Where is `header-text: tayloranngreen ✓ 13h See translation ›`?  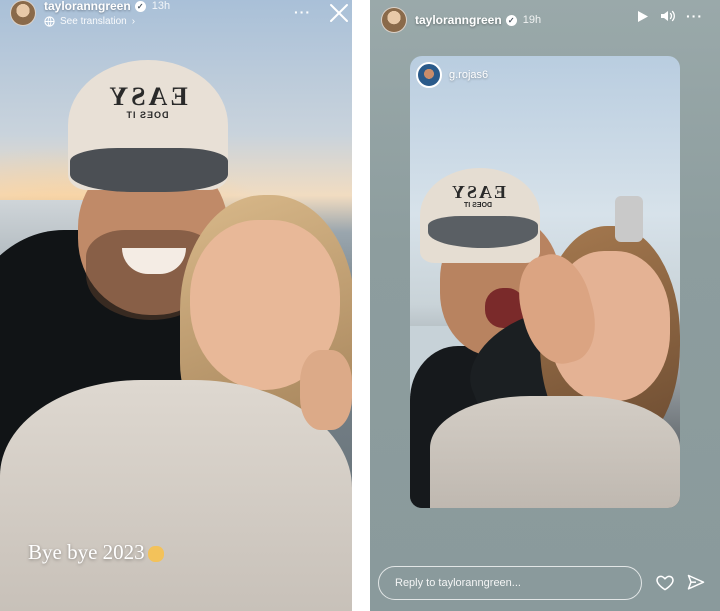 header-text: tayloranngreen ✓ 13h See translation › is located at coordinates (107, 13).